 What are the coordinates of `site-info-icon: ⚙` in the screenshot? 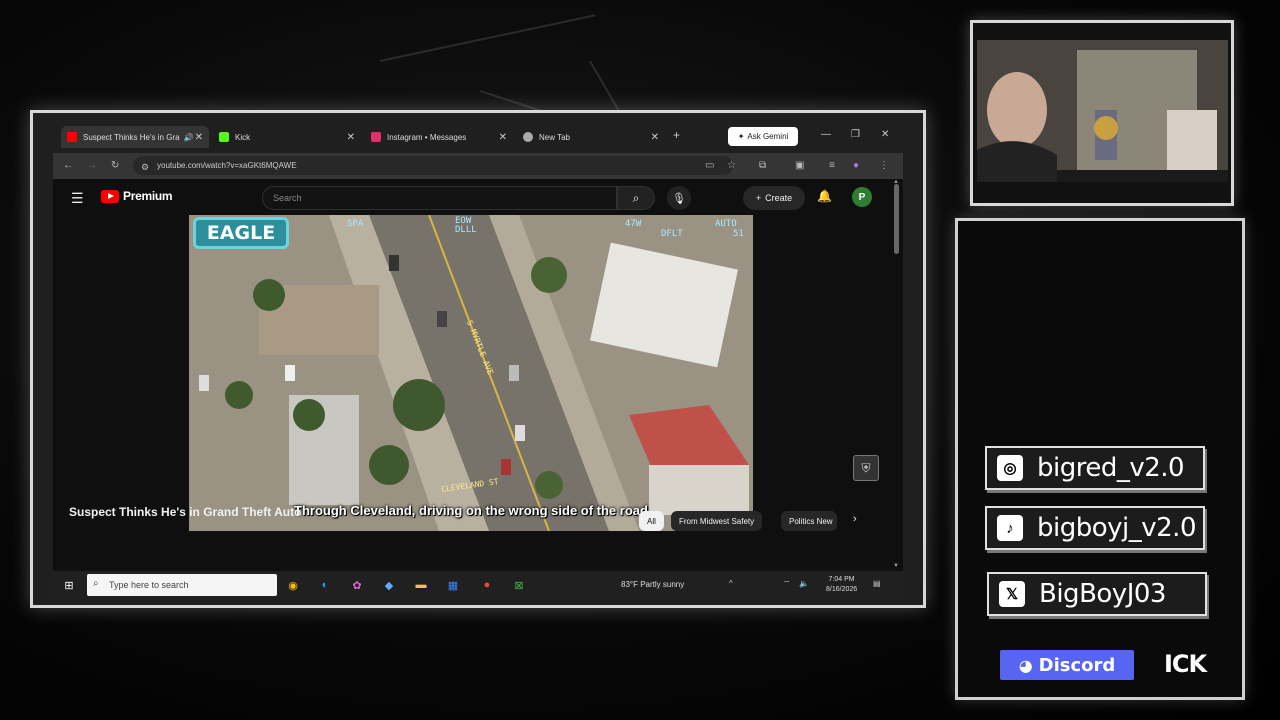 It's located at (145, 167).